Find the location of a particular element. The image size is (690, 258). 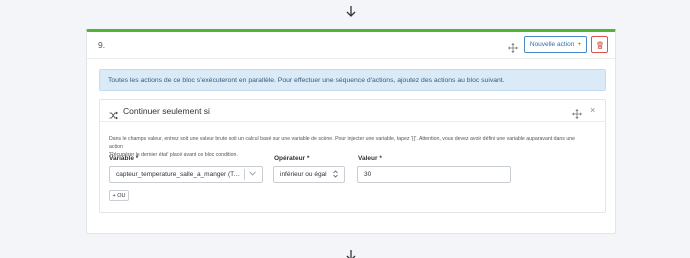

close-icon: × is located at coordinates (592, 110).